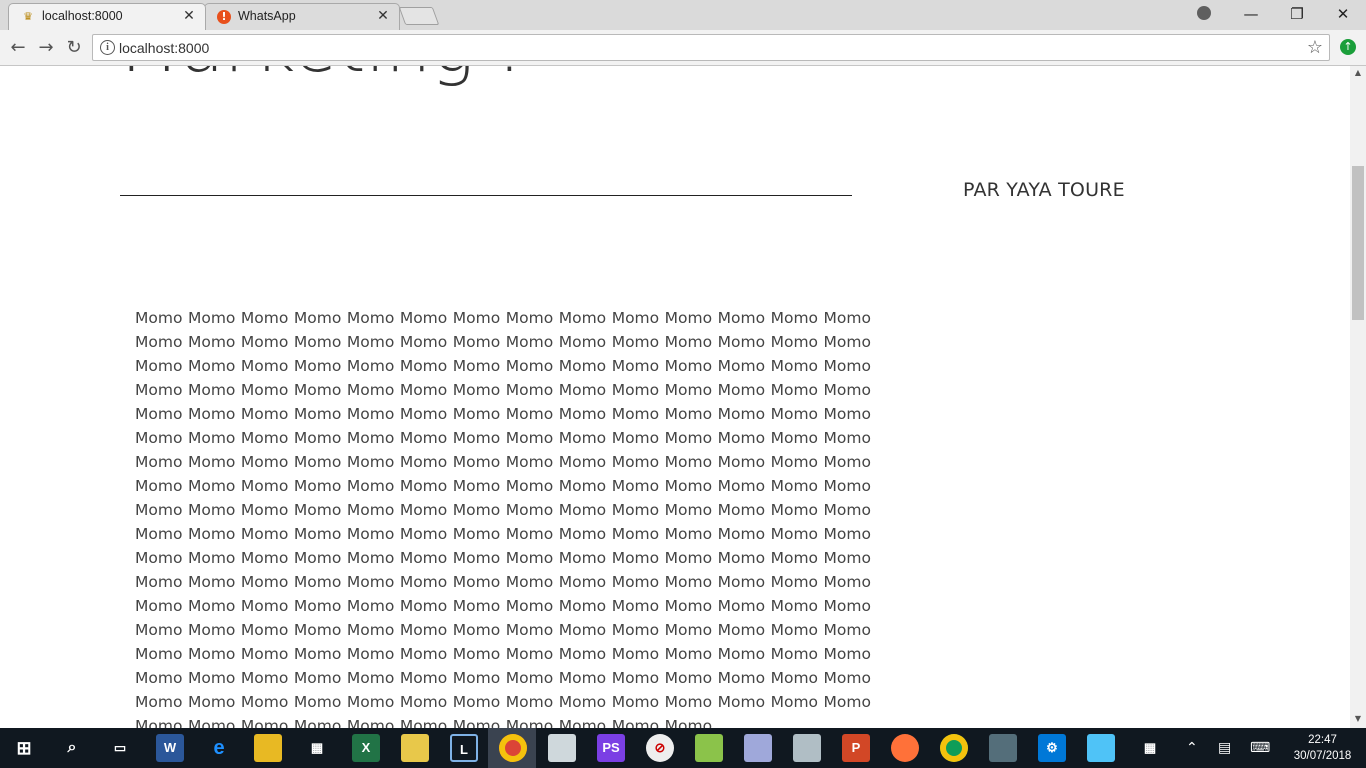 Image resolution: width=1366 pixels, height=768 pixels. What do you see at coordinates (1192, 748) in the screenshot?
I see `chevron-up-icon: ⌃` at bounding box center [1192, 748].